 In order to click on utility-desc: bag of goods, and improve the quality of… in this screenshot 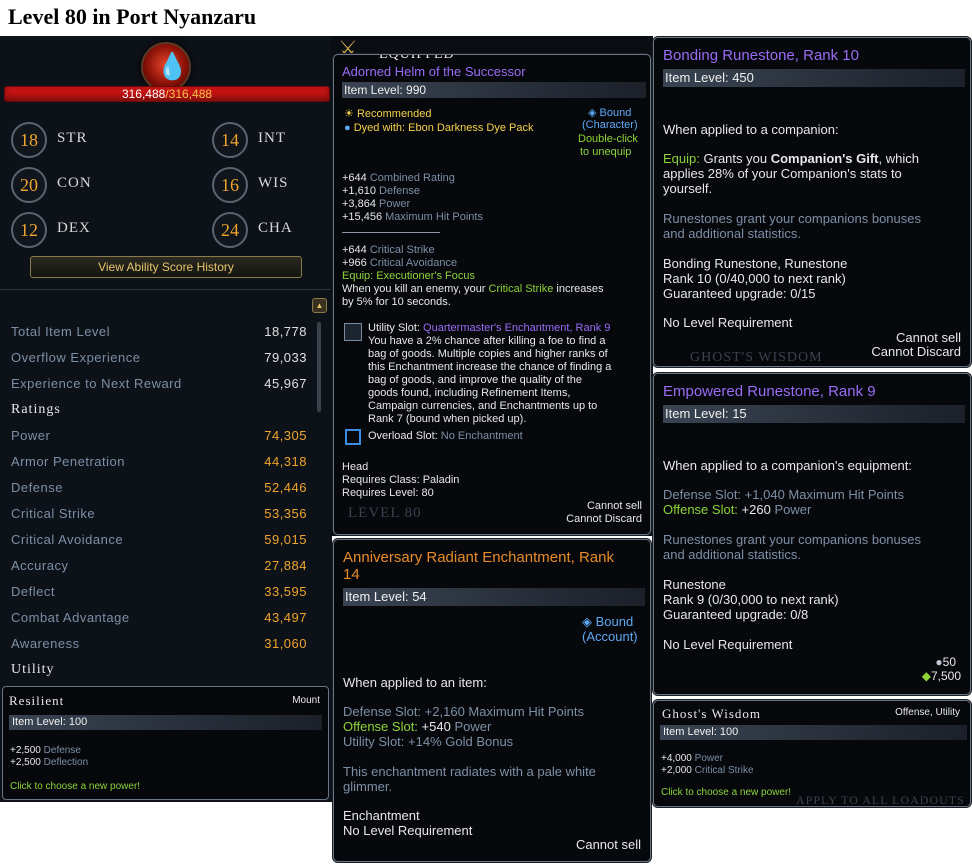, I will do `click(475, 380)`.